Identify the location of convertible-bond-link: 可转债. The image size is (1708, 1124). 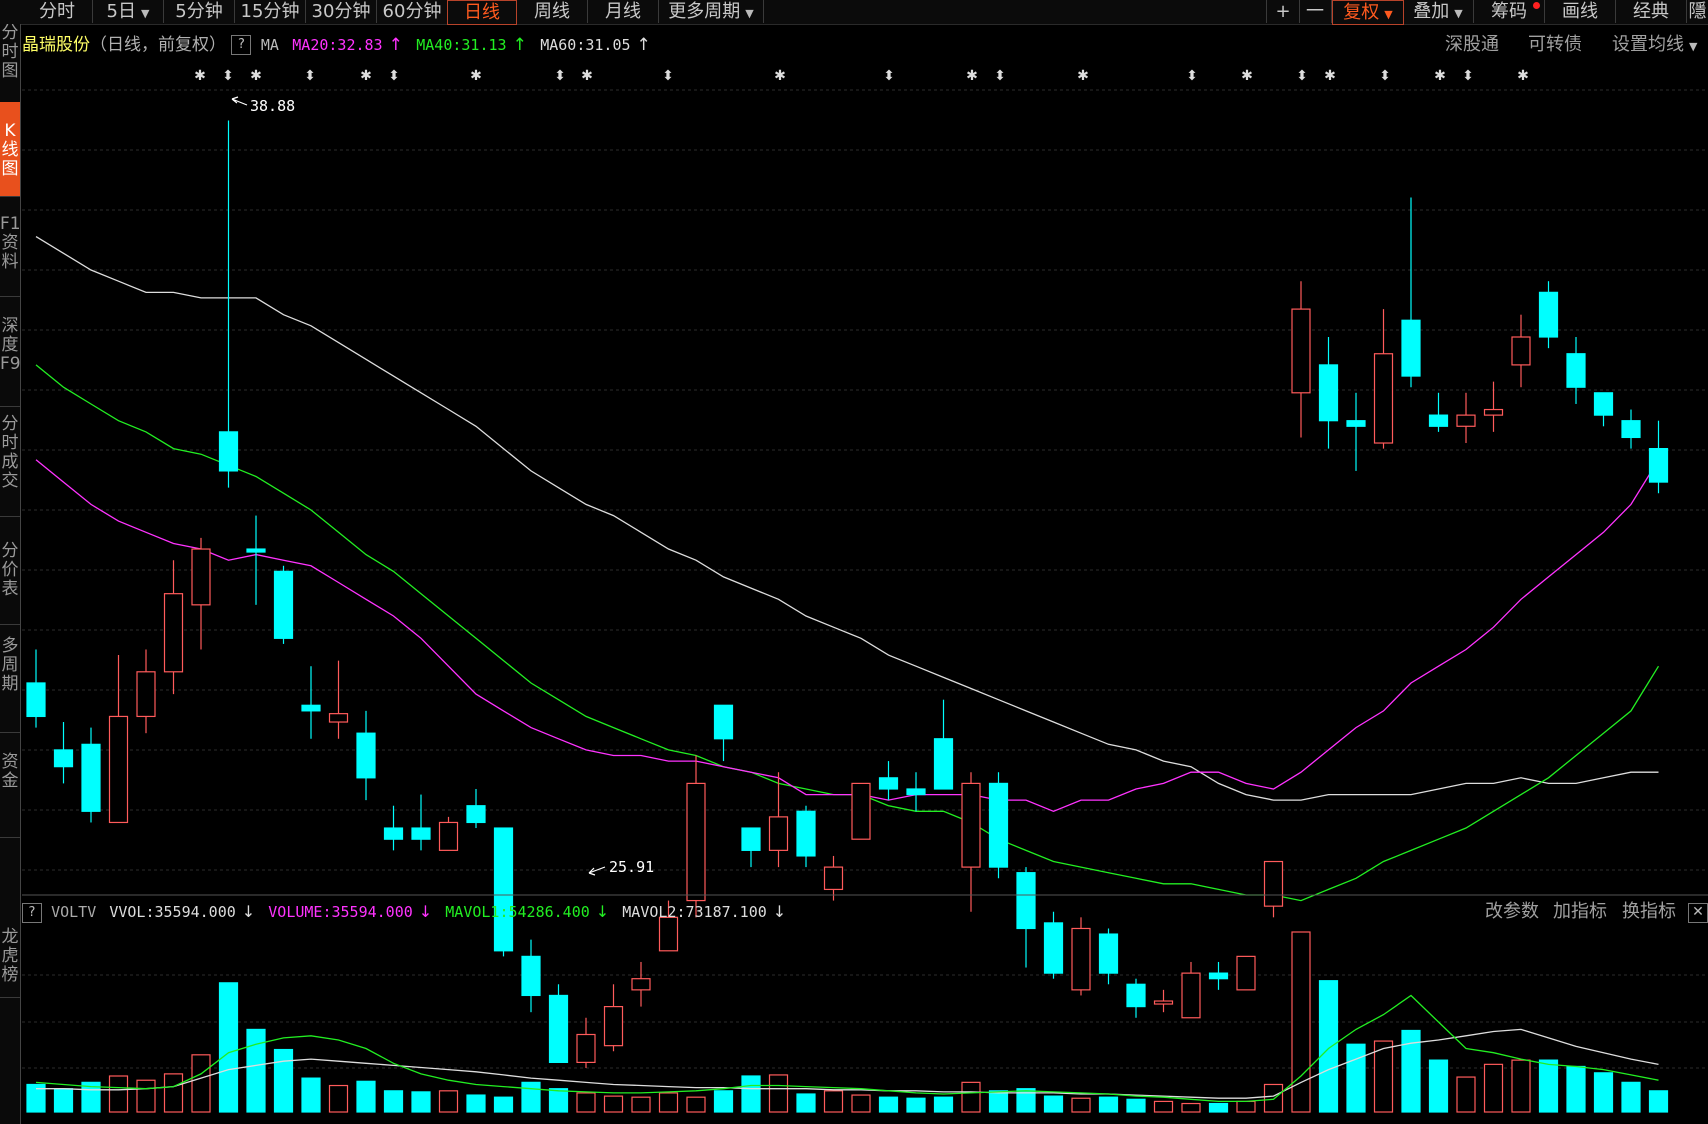
(1555, 45).